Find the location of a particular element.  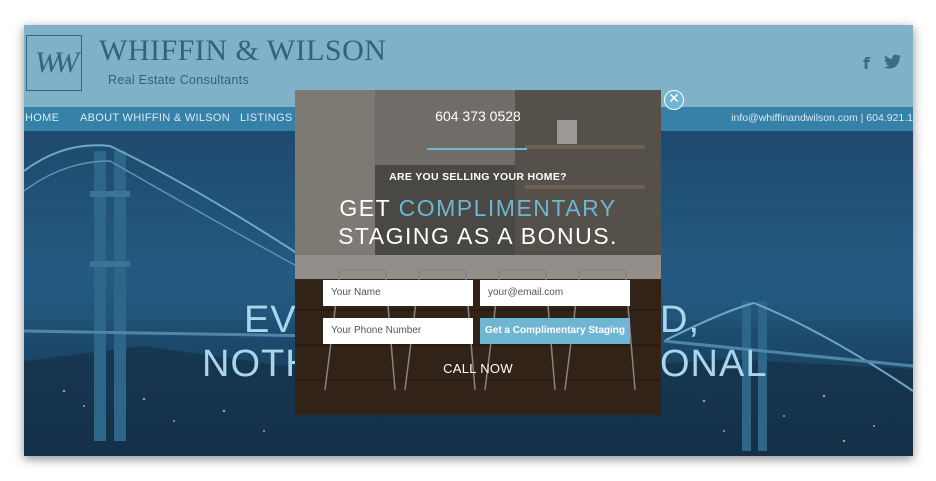

hero-heading-line2-right: ONAL is located at coordinates (714, 364).